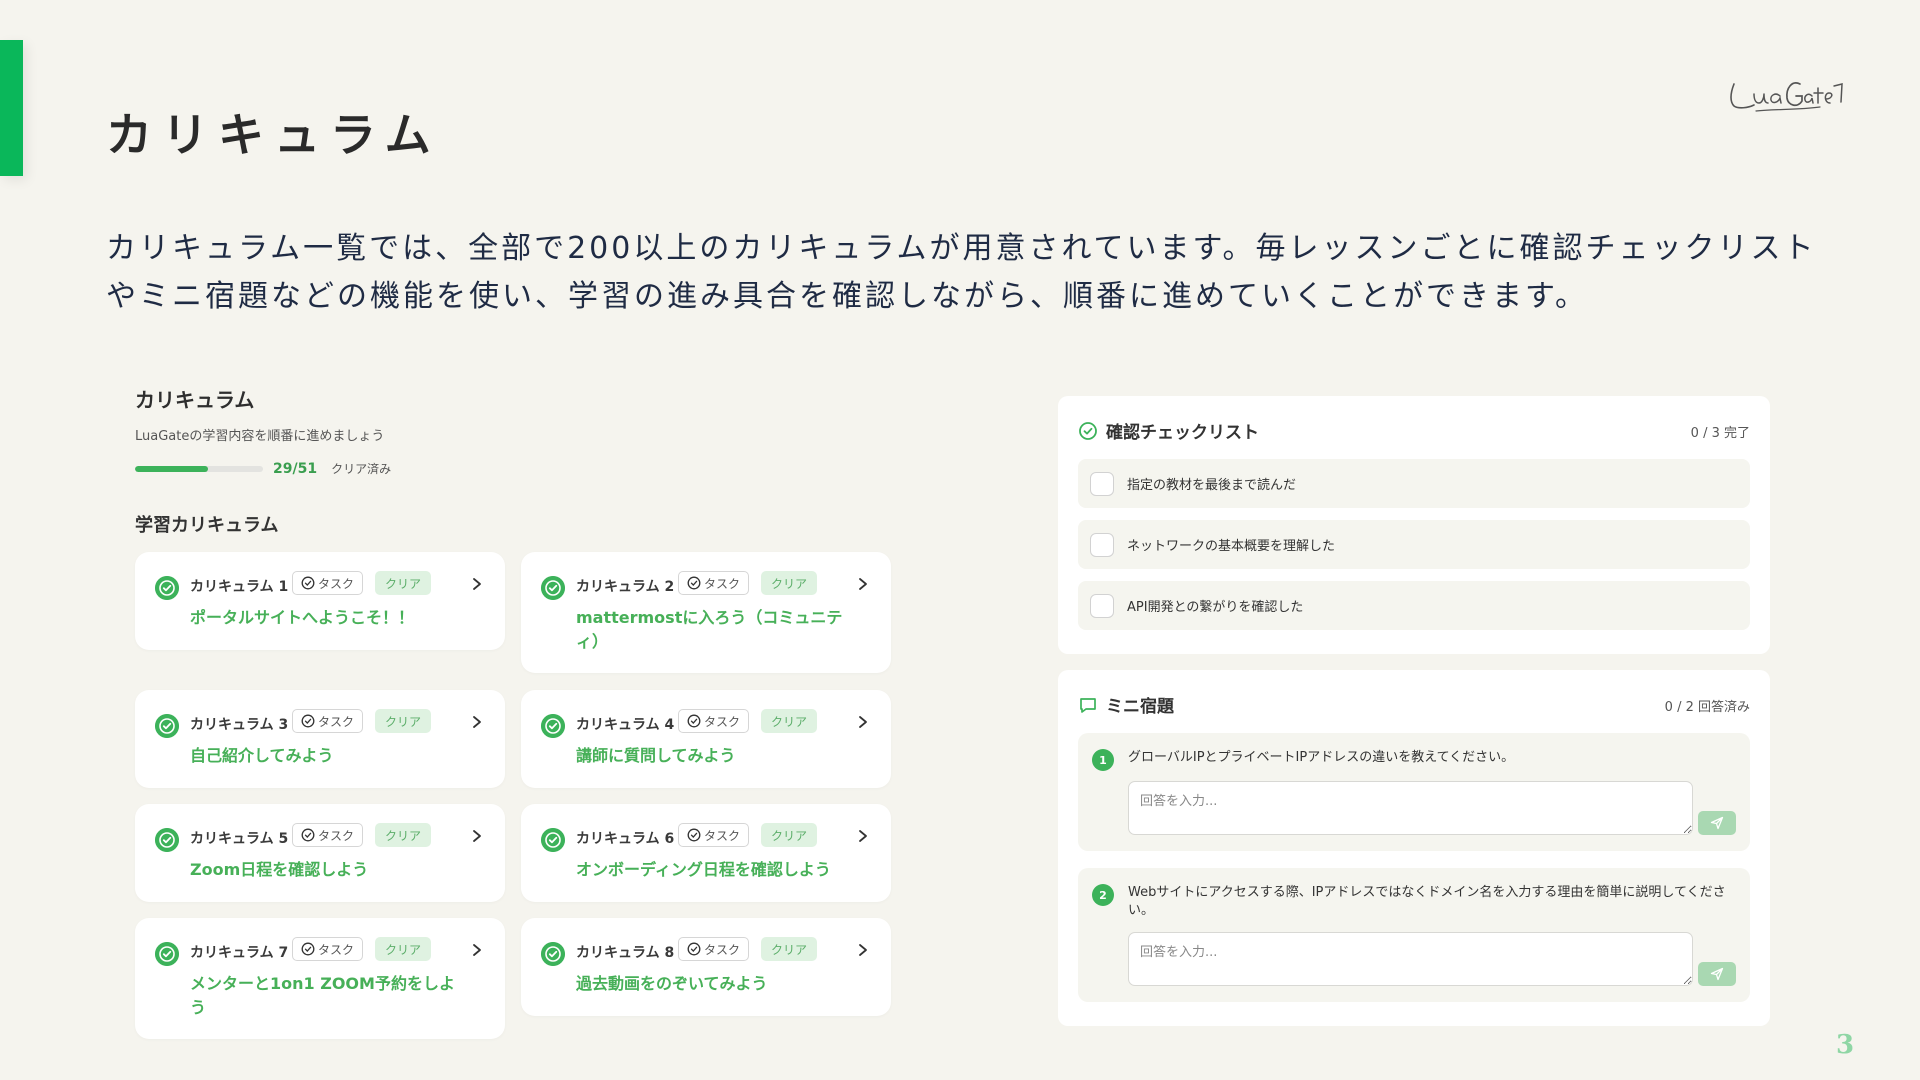 The width and height of the screenshot is (1920, 1080). What do you see at coordinates (320, 601) in the screenshot?
I see `curriculum-card: カリキュラム 1 タスク クリア ポータルサイトへようこそ！！` at bounding box center [320, 601].